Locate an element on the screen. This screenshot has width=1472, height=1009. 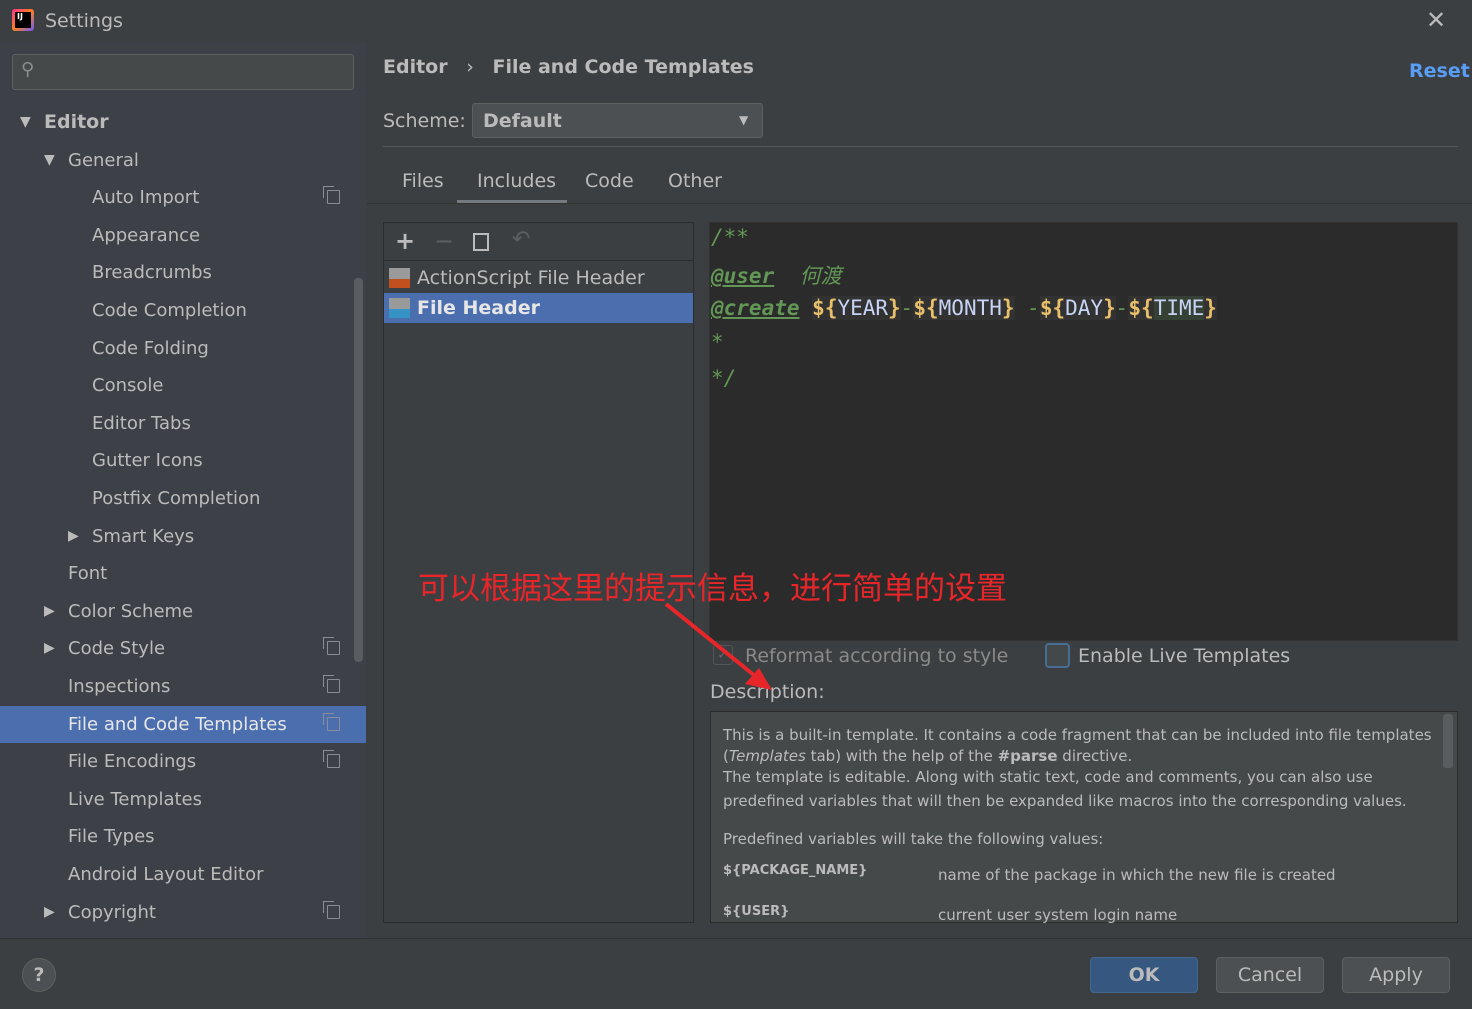
sidebar-item-label: Breadcrumbs is located at coordinates (152, 273).